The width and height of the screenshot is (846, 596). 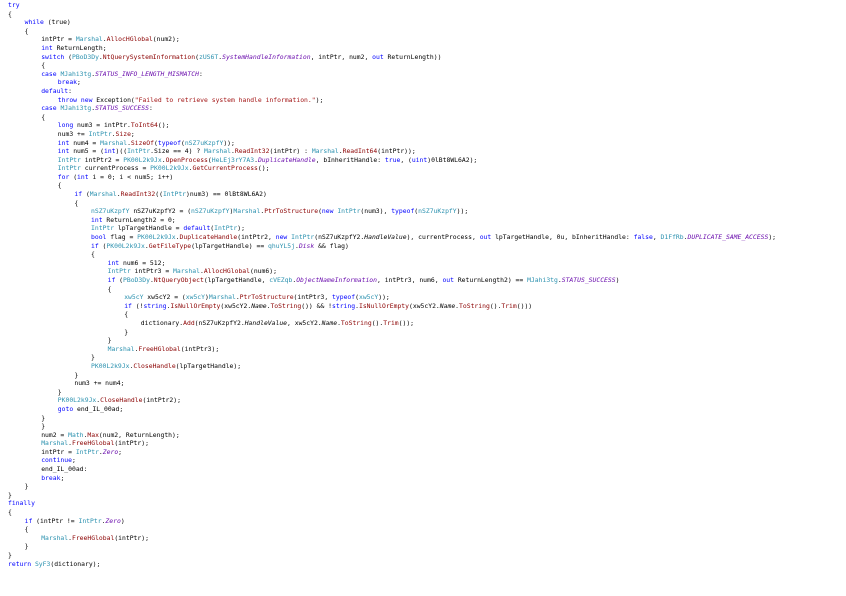 I want to click on method-token: Max, so click(x=93, y=434).